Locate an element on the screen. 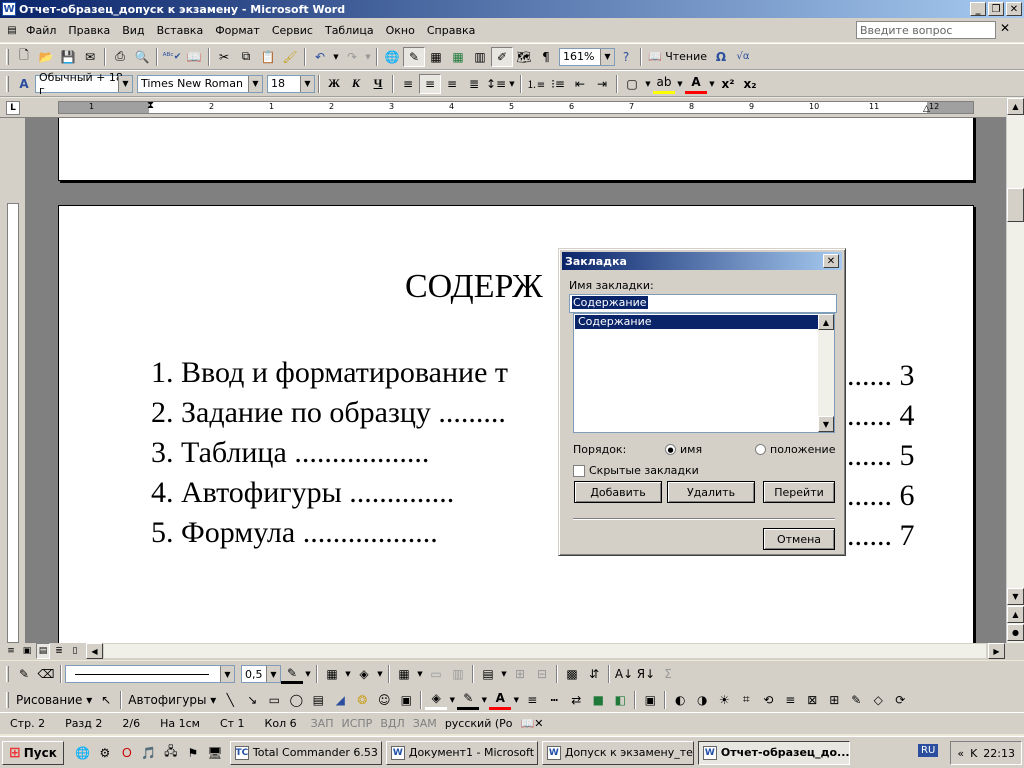 This screenshot has height=768, width=1024. tray-expand-icon: « is located at coordinates (960, 753).